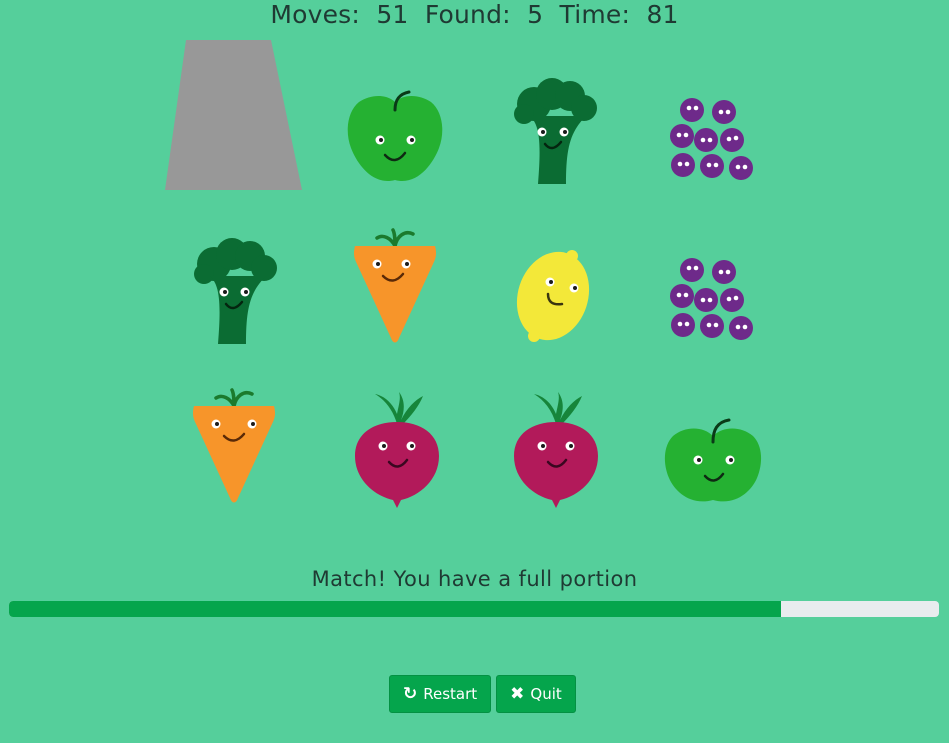 This screenshot has height=743, width=949. I want to click on portion-progress-bar, so click(474, 609).